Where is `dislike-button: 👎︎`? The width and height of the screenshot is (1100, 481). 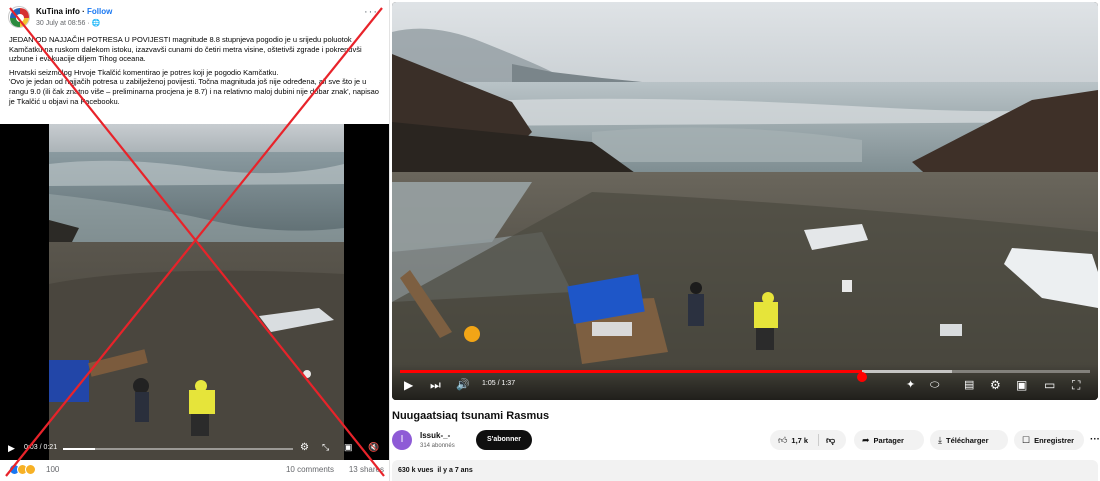
dislike-button: 👎︎ is located at coordinates (830, 440).